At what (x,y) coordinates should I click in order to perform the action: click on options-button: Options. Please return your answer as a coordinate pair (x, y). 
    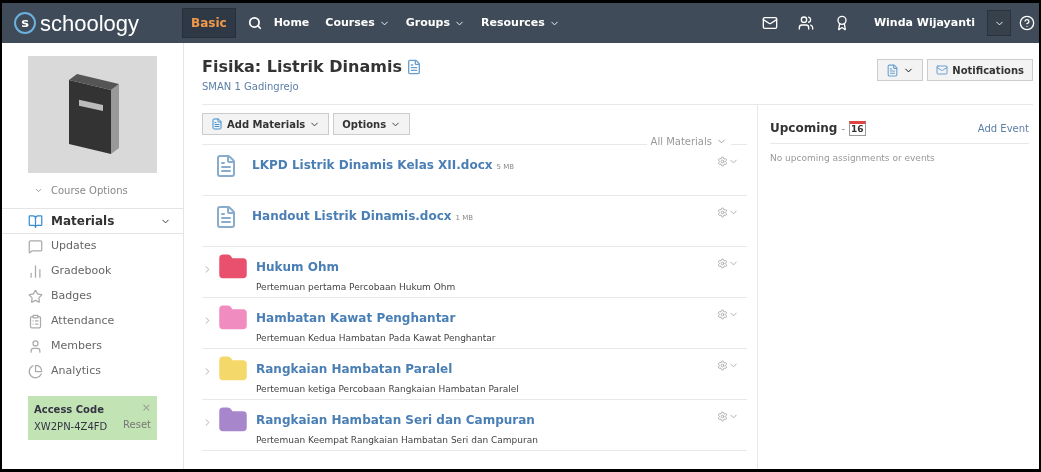
    Looking at the image, I should click on (372, 124).